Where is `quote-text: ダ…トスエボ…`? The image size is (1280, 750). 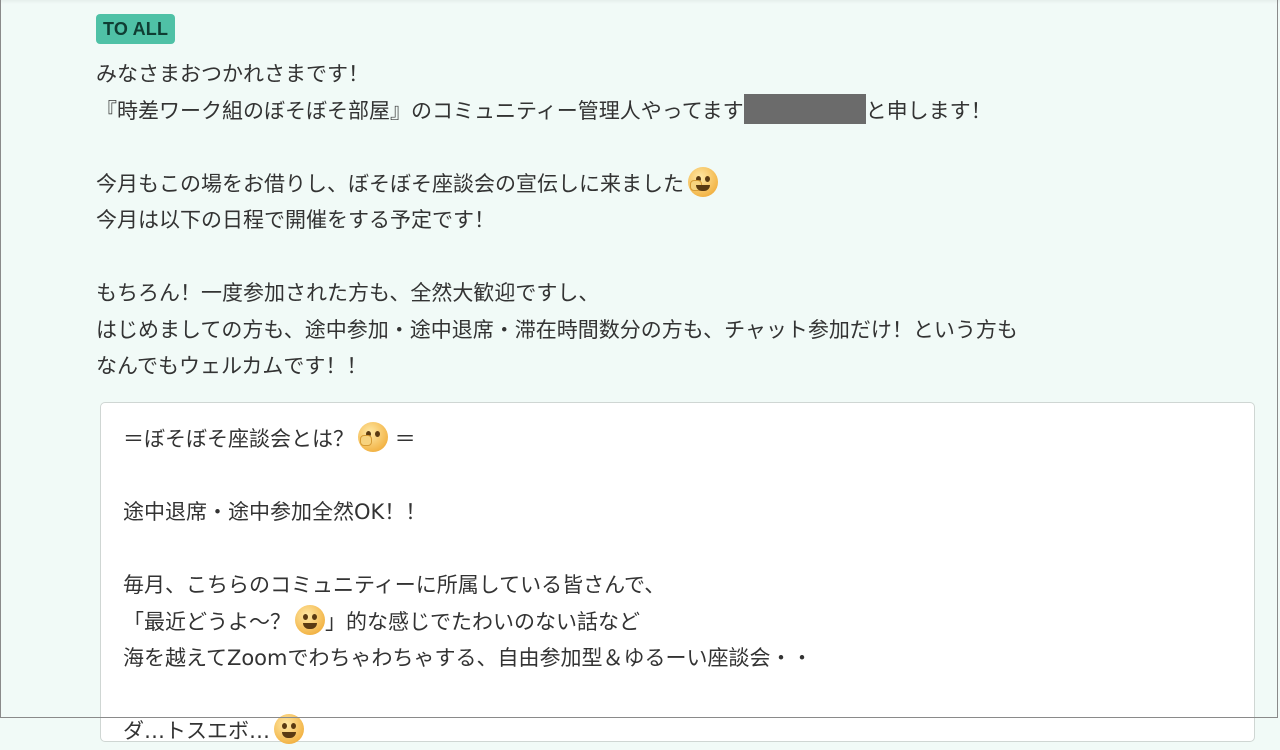
quote-text: ダ…トスエボ… is located at coordinates (196, 731).